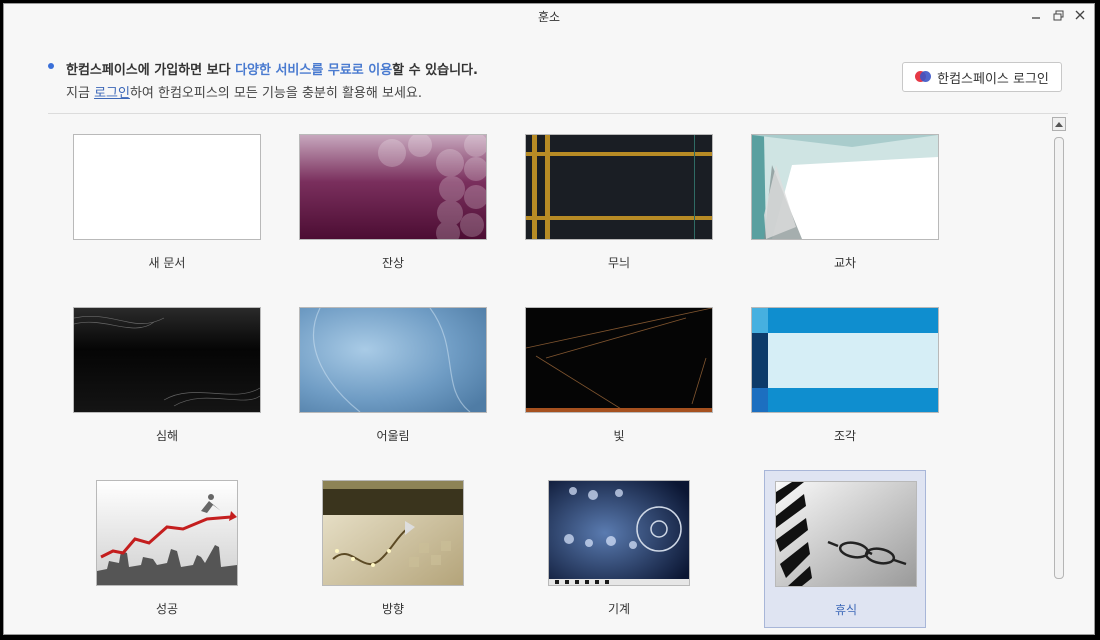 The image size is (1100, 640). What do you see at coordinates (619, 436) in the screenshot?
I see `template-label: 빛` at bounding box center [619, 436].